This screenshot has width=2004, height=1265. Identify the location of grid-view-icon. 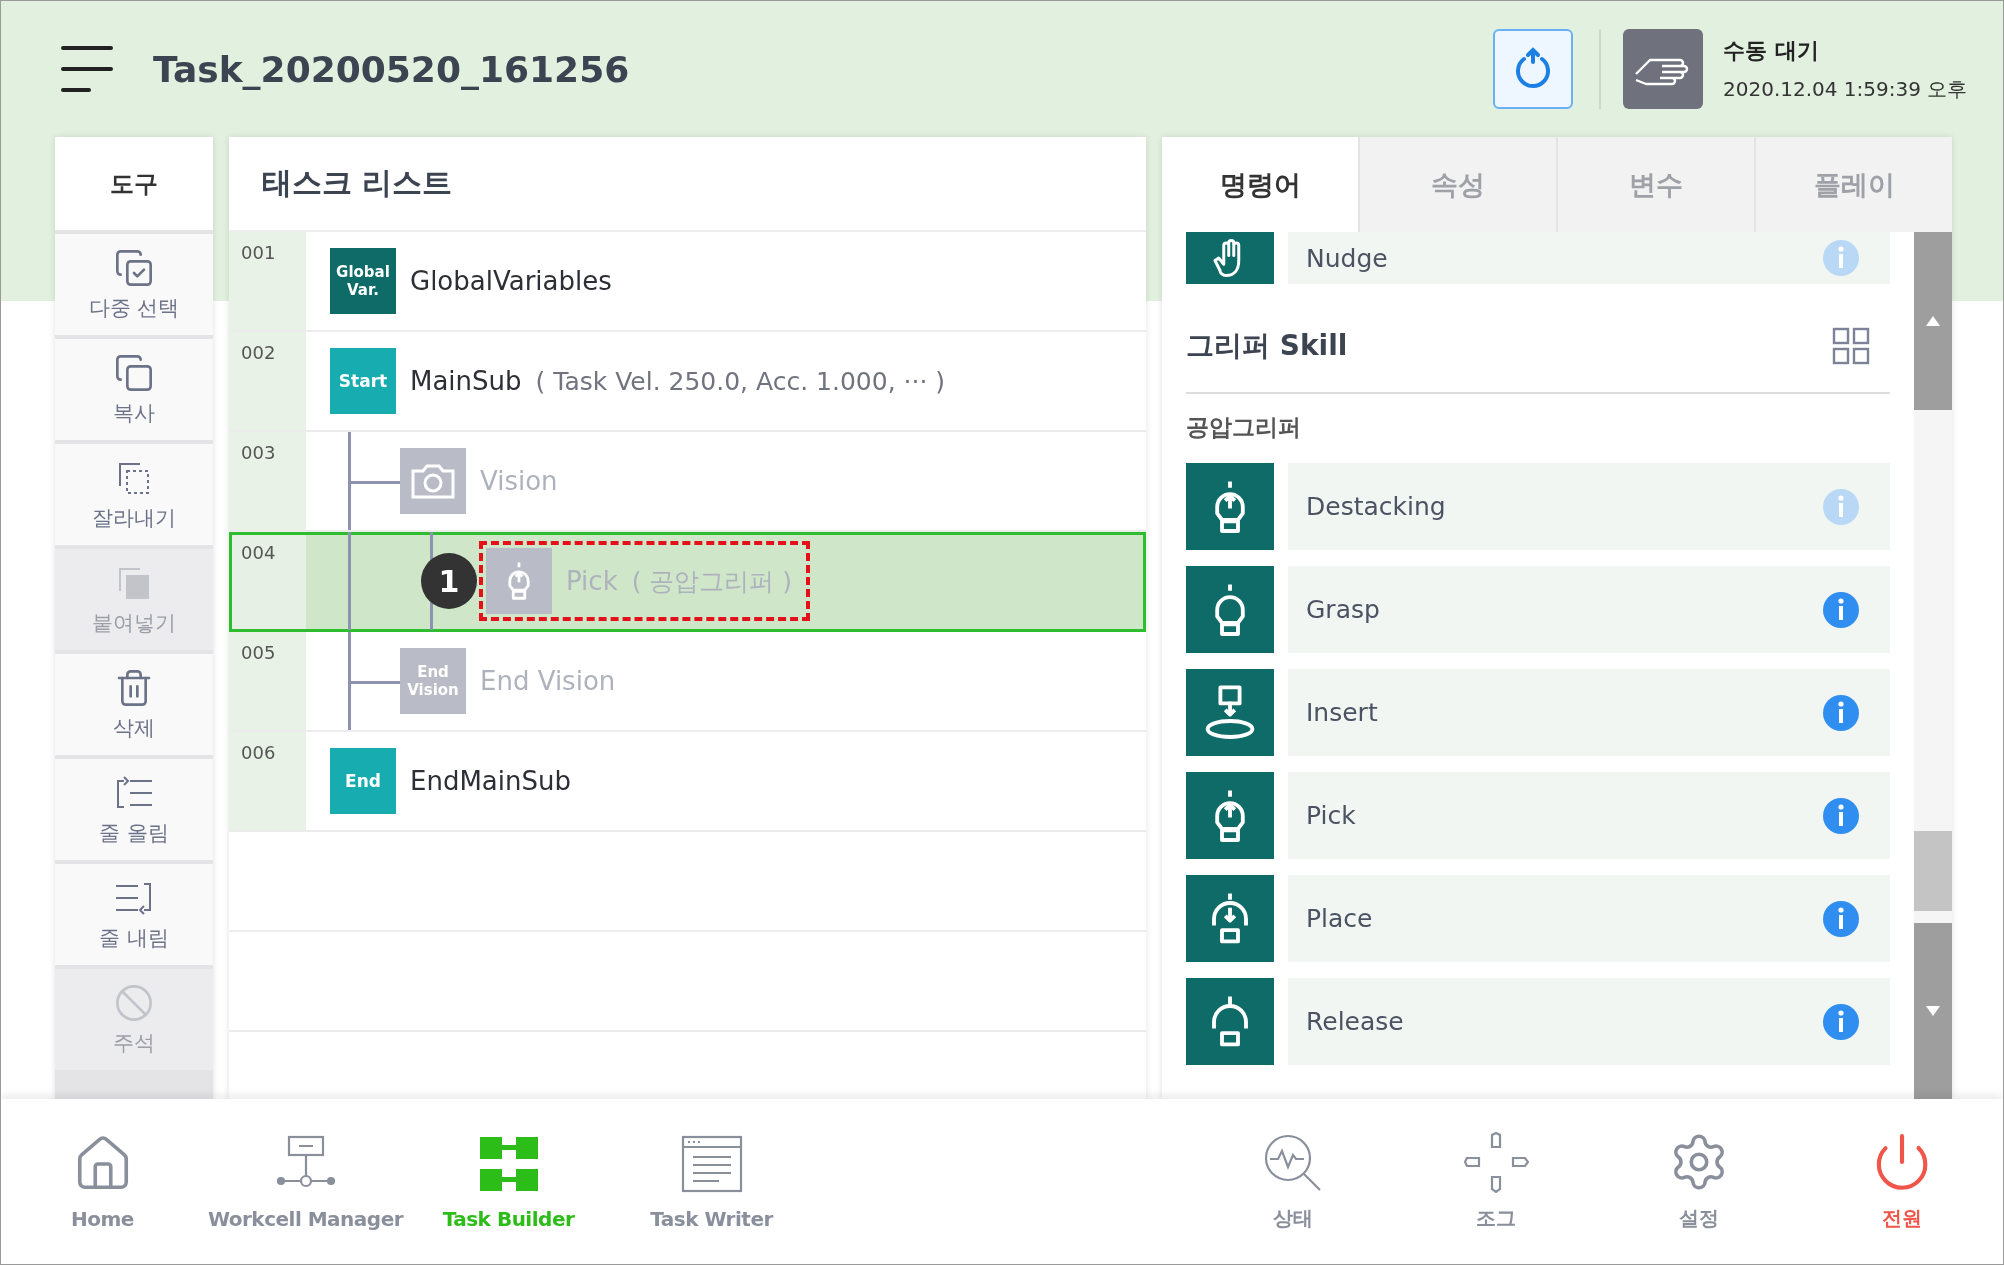
(1851, 346).